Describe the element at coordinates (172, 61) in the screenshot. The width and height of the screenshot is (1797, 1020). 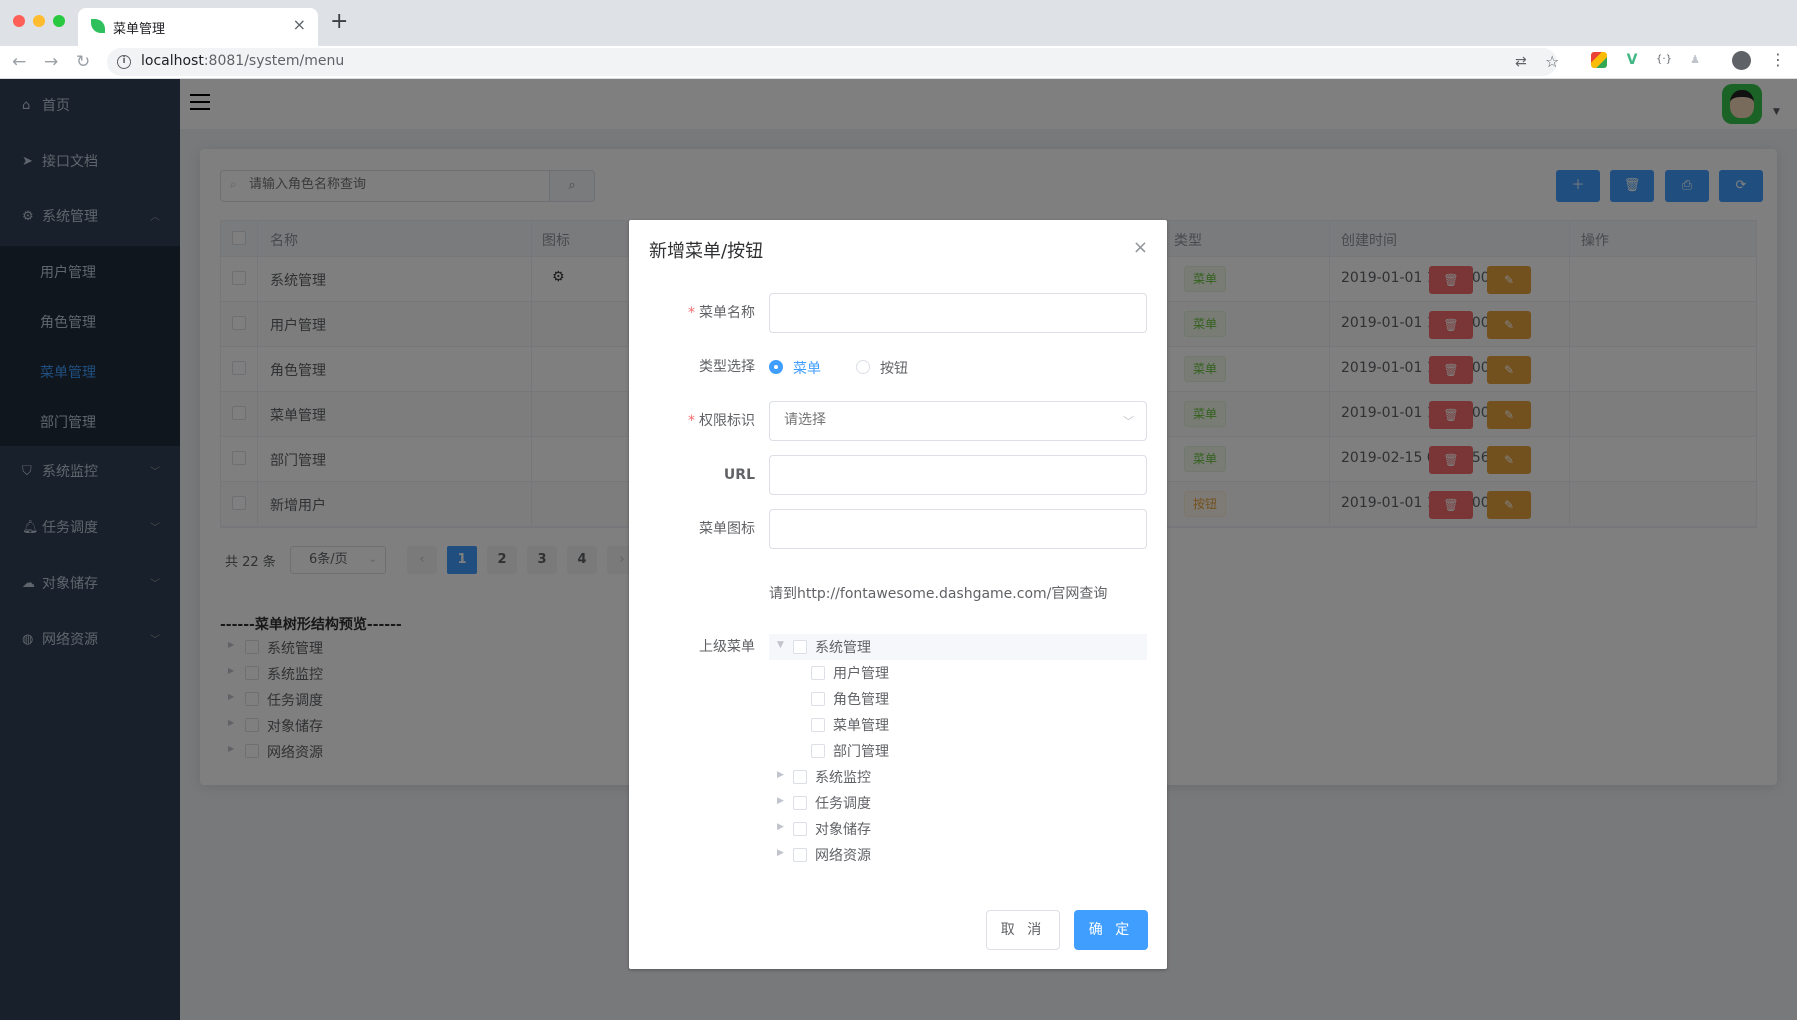
I see `url-host: localhost` at that location.